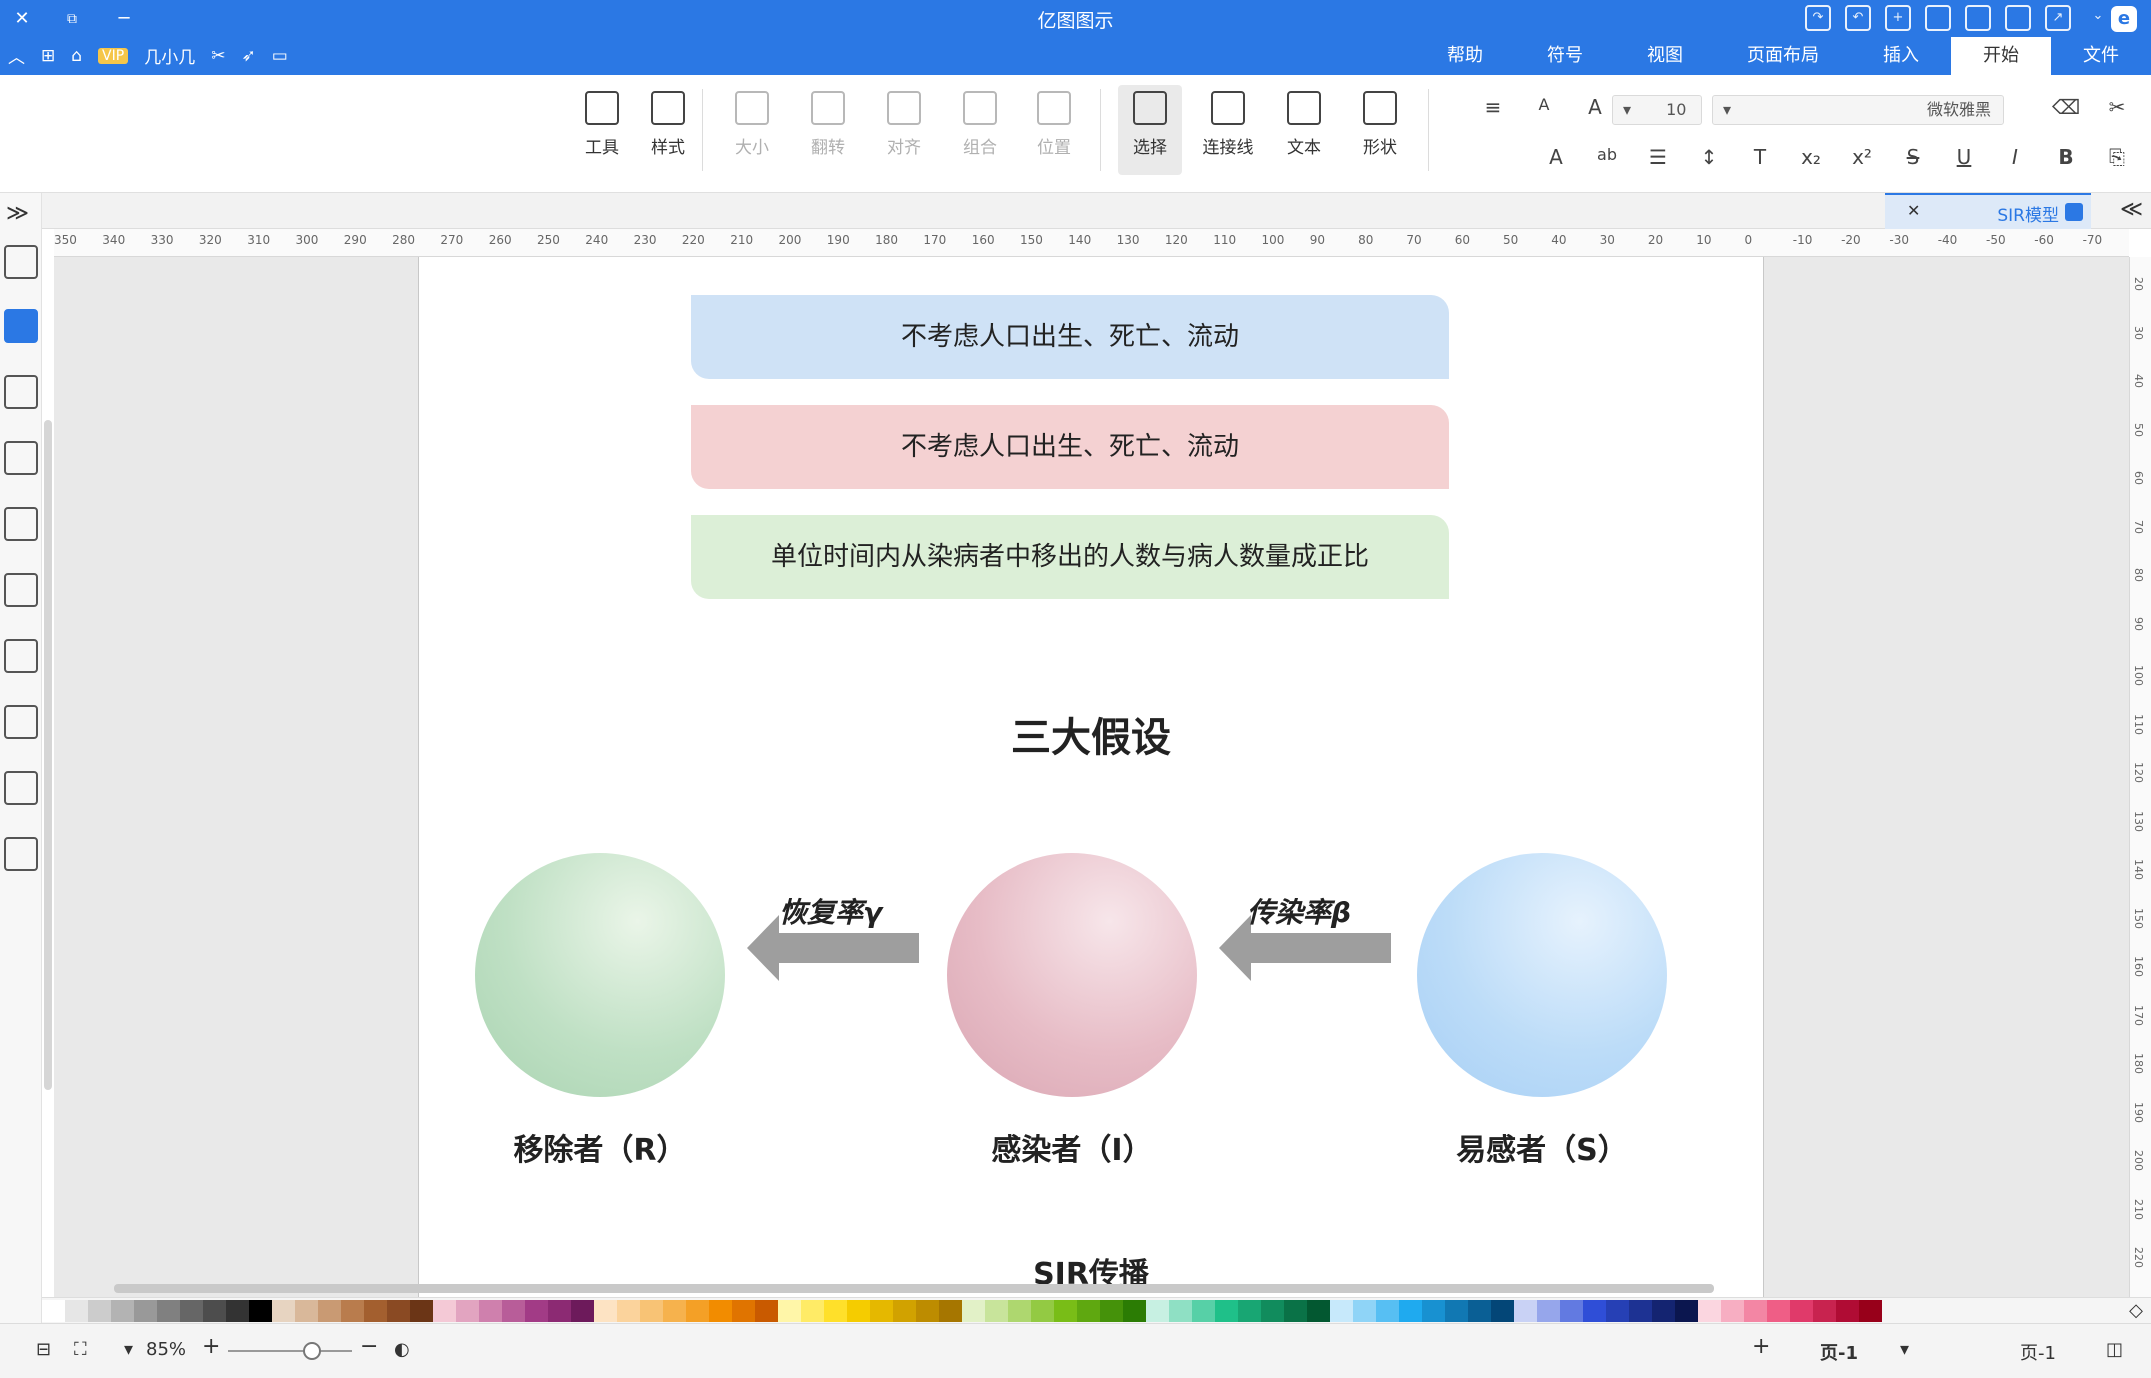  I want to click on removed-circle, so click(600, 975).